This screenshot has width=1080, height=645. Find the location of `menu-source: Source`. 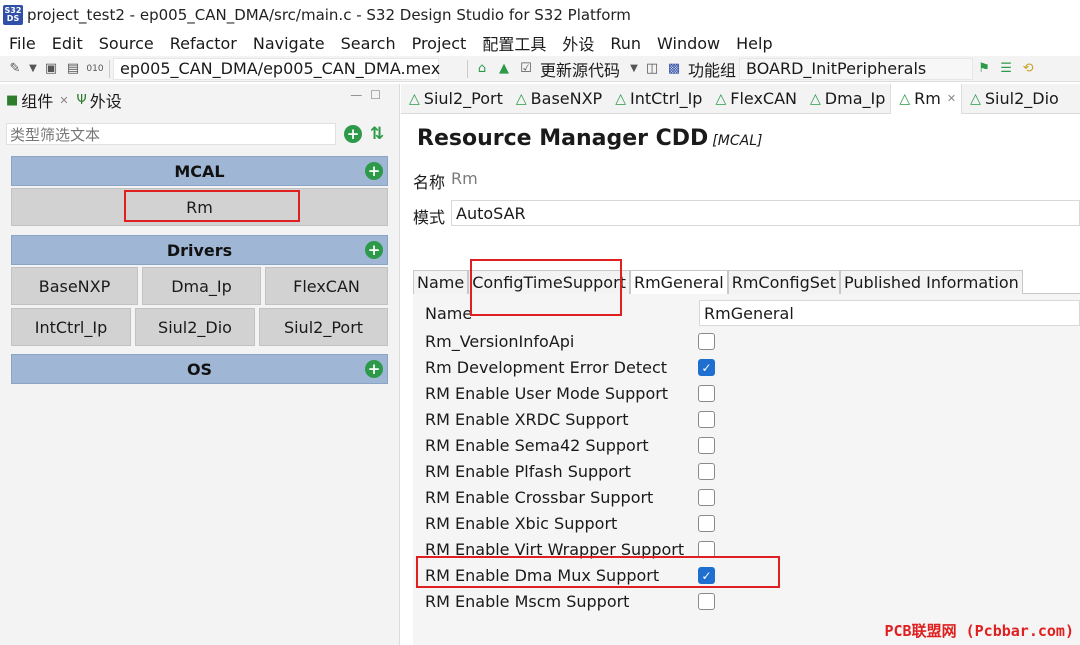

menu-source: Source is located at coordinates (126, 43).